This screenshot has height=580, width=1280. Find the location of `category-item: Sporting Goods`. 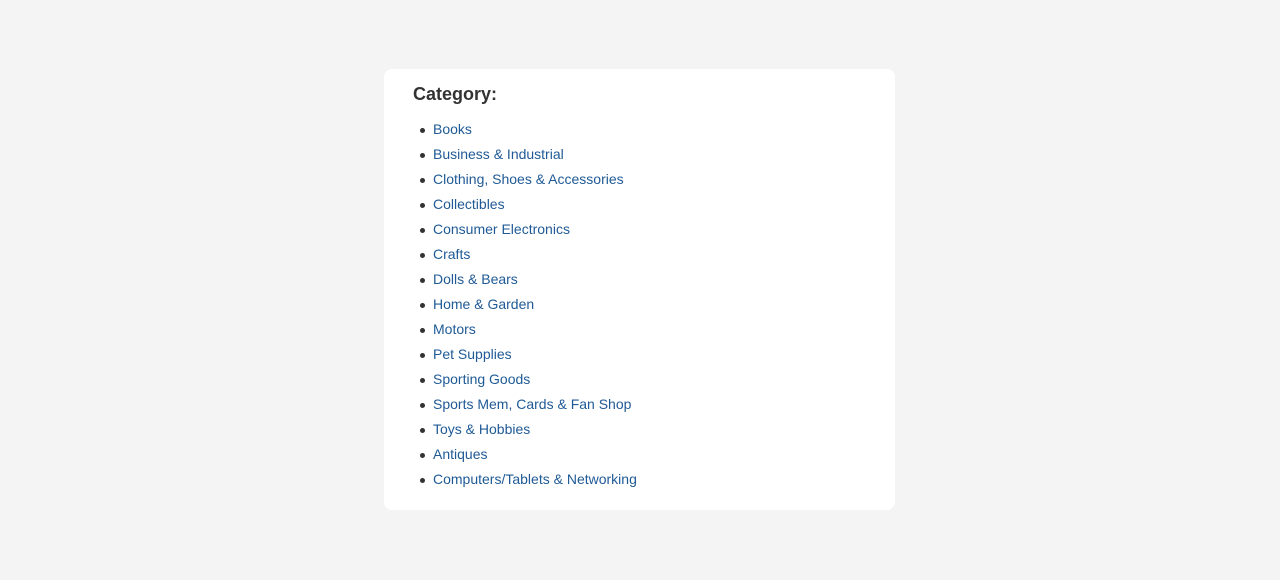

category-item: Sporting Goods is located at coordinates (525, 379).